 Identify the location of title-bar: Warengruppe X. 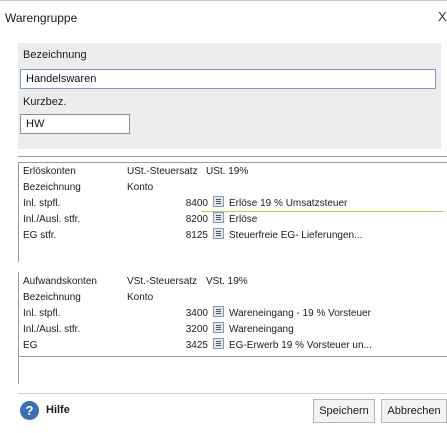
(223, 15).